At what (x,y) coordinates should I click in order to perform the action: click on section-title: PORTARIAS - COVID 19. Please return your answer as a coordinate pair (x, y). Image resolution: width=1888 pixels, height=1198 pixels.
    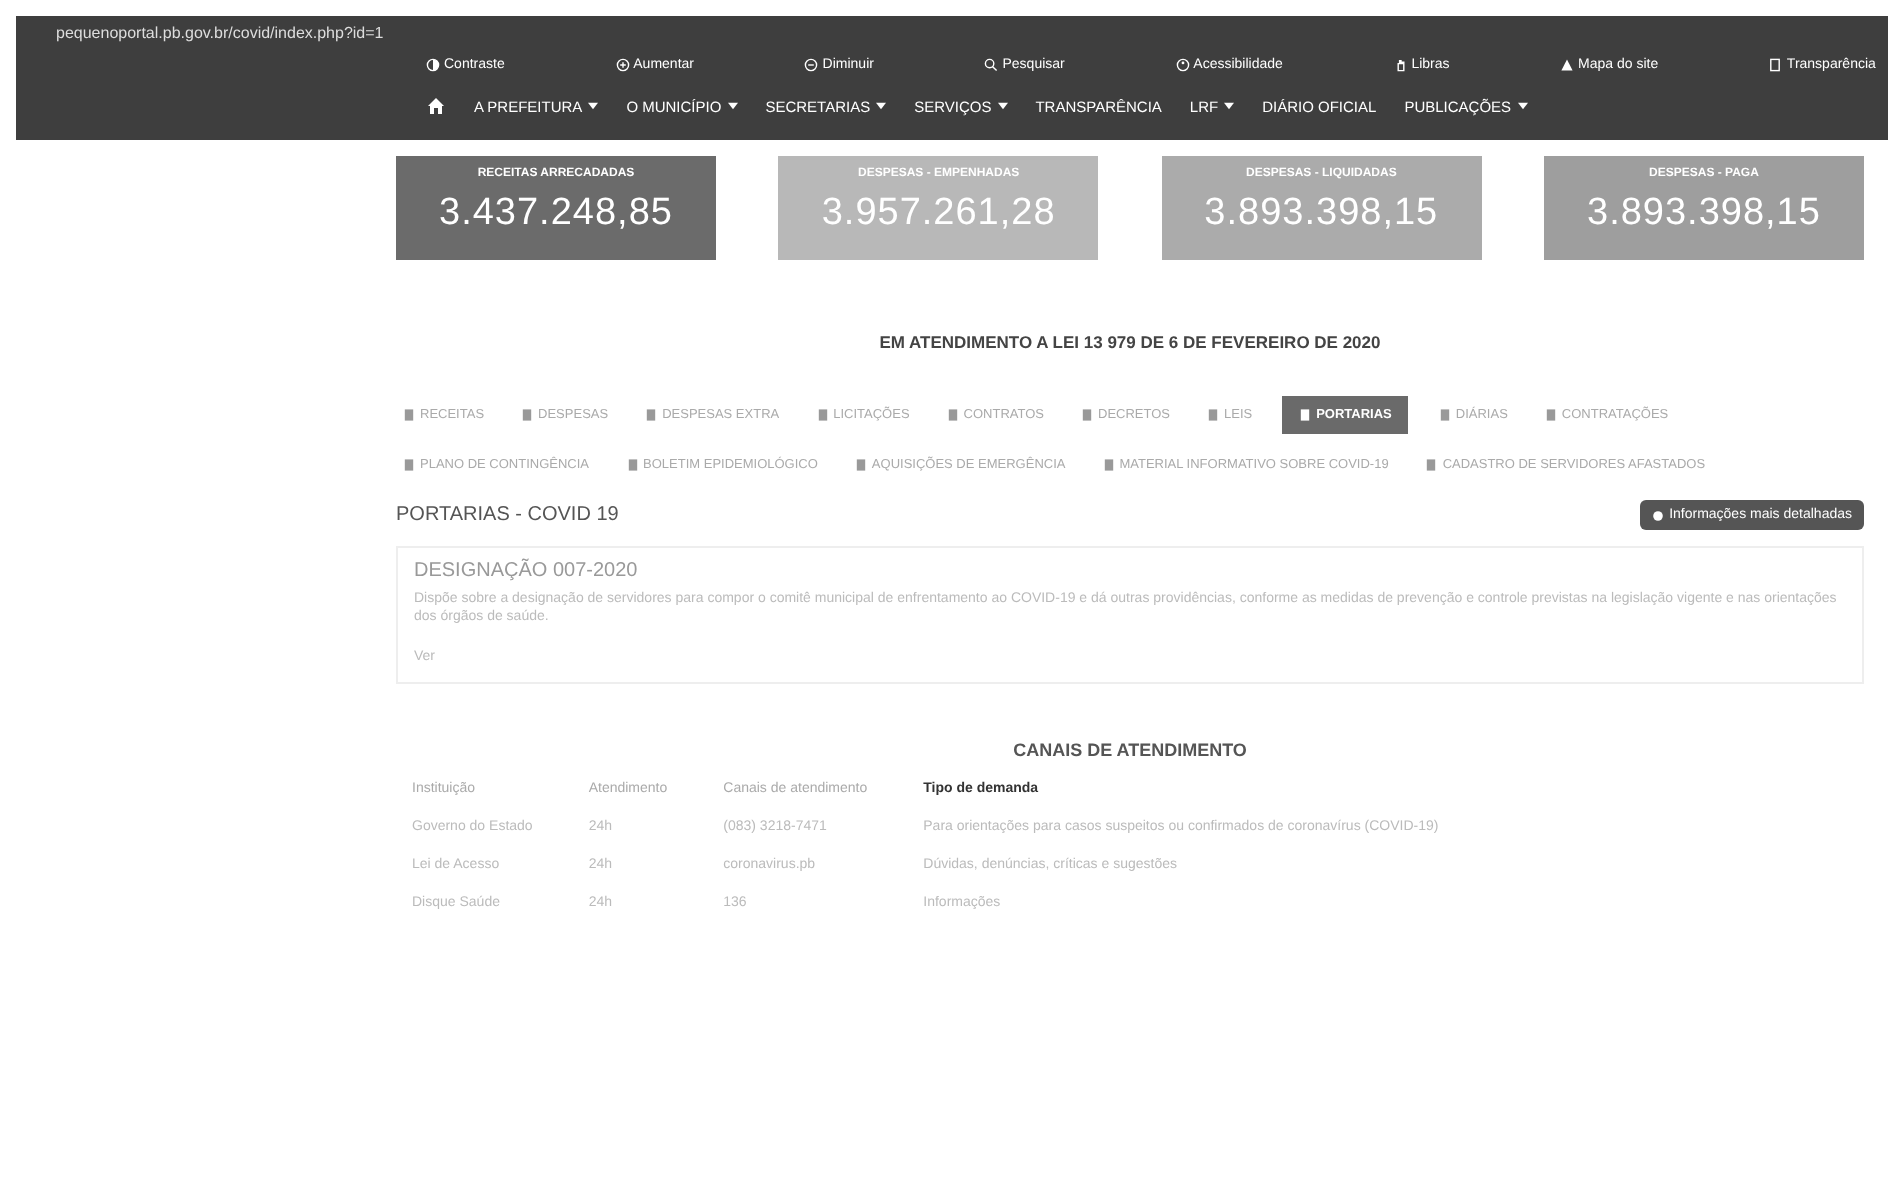
    Looking at the image, I should click on (507, 515).